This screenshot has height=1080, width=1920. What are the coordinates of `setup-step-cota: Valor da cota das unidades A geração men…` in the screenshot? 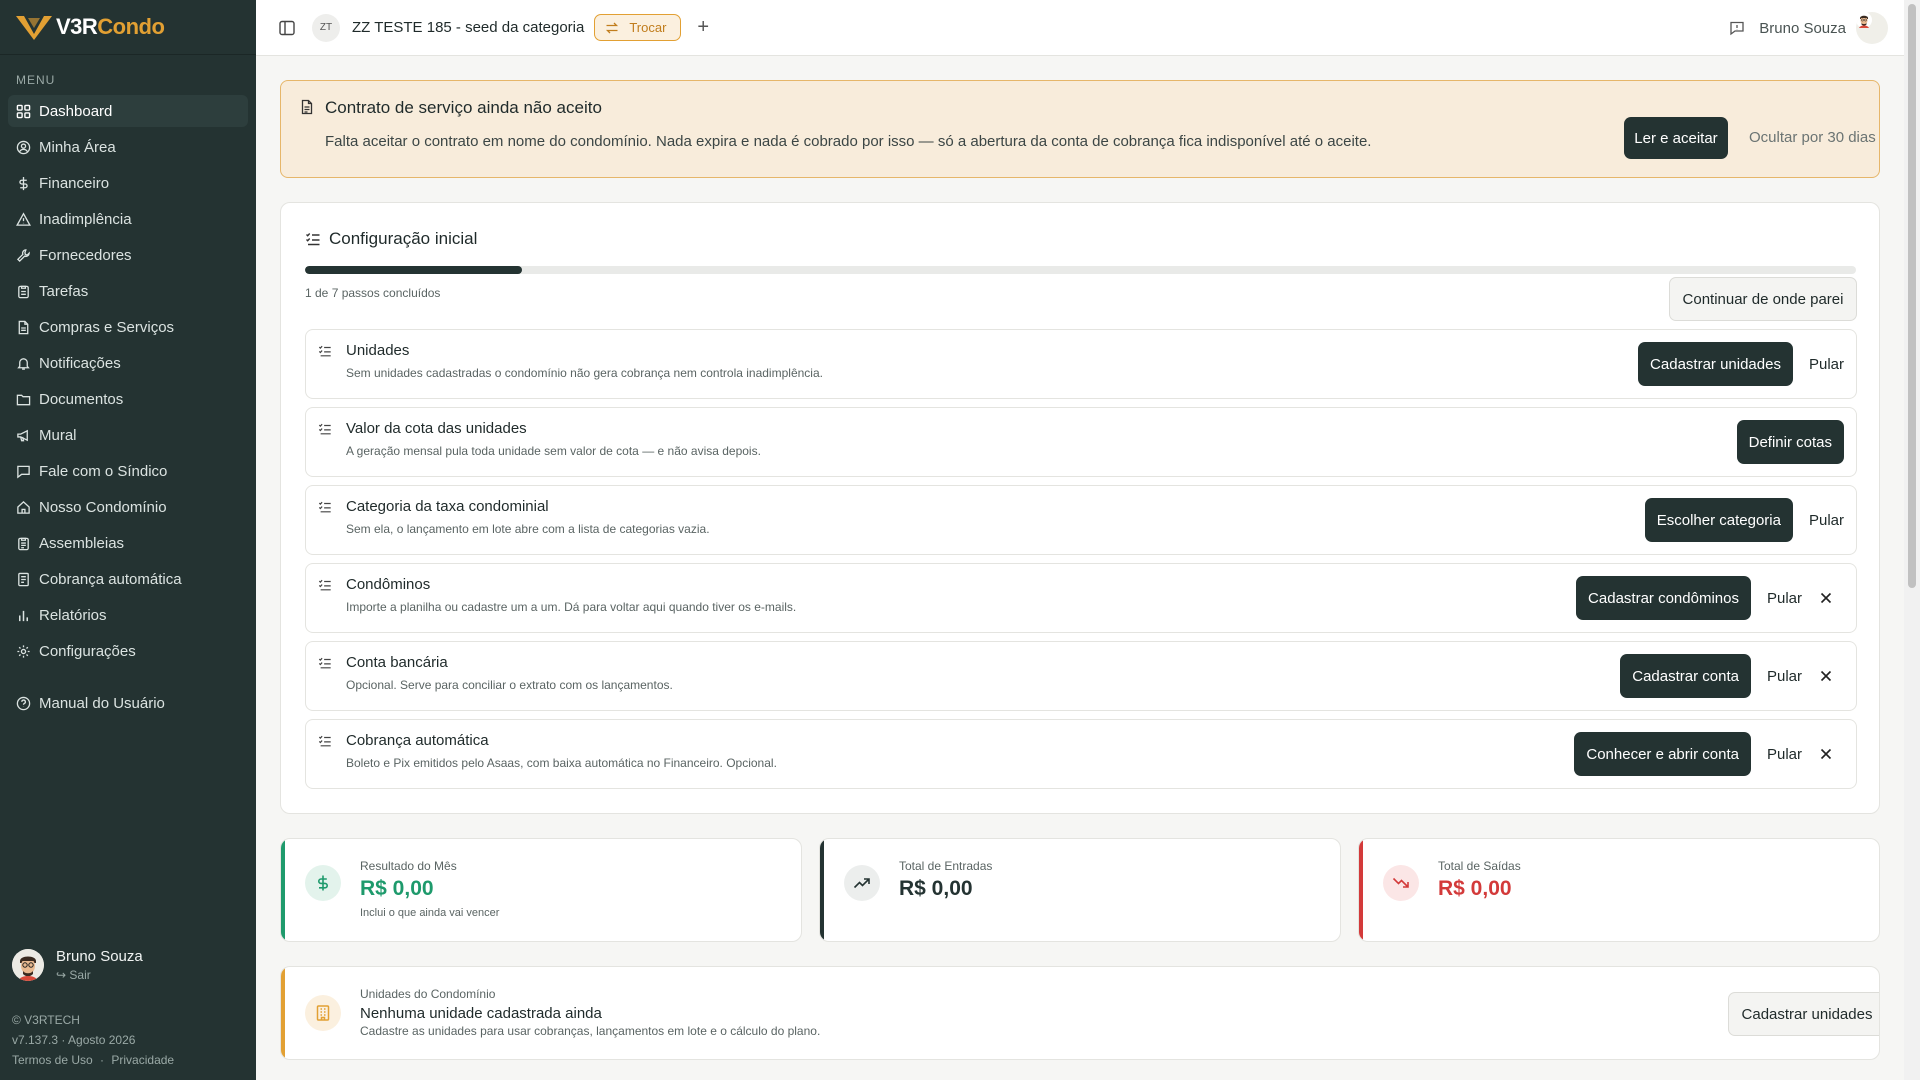 It's located at (1081, 442).